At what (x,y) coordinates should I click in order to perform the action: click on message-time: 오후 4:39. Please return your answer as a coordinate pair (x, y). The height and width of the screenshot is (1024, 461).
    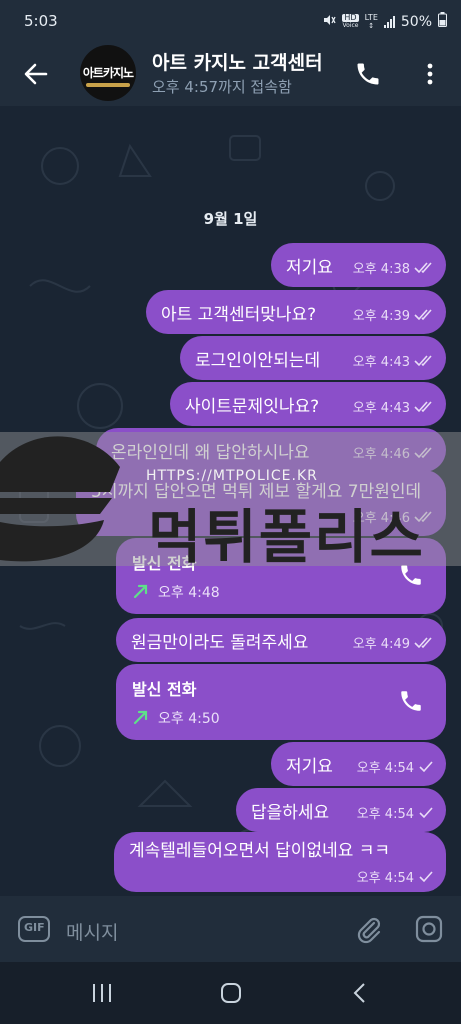
    Looking at the image, I should click on (381, 316).